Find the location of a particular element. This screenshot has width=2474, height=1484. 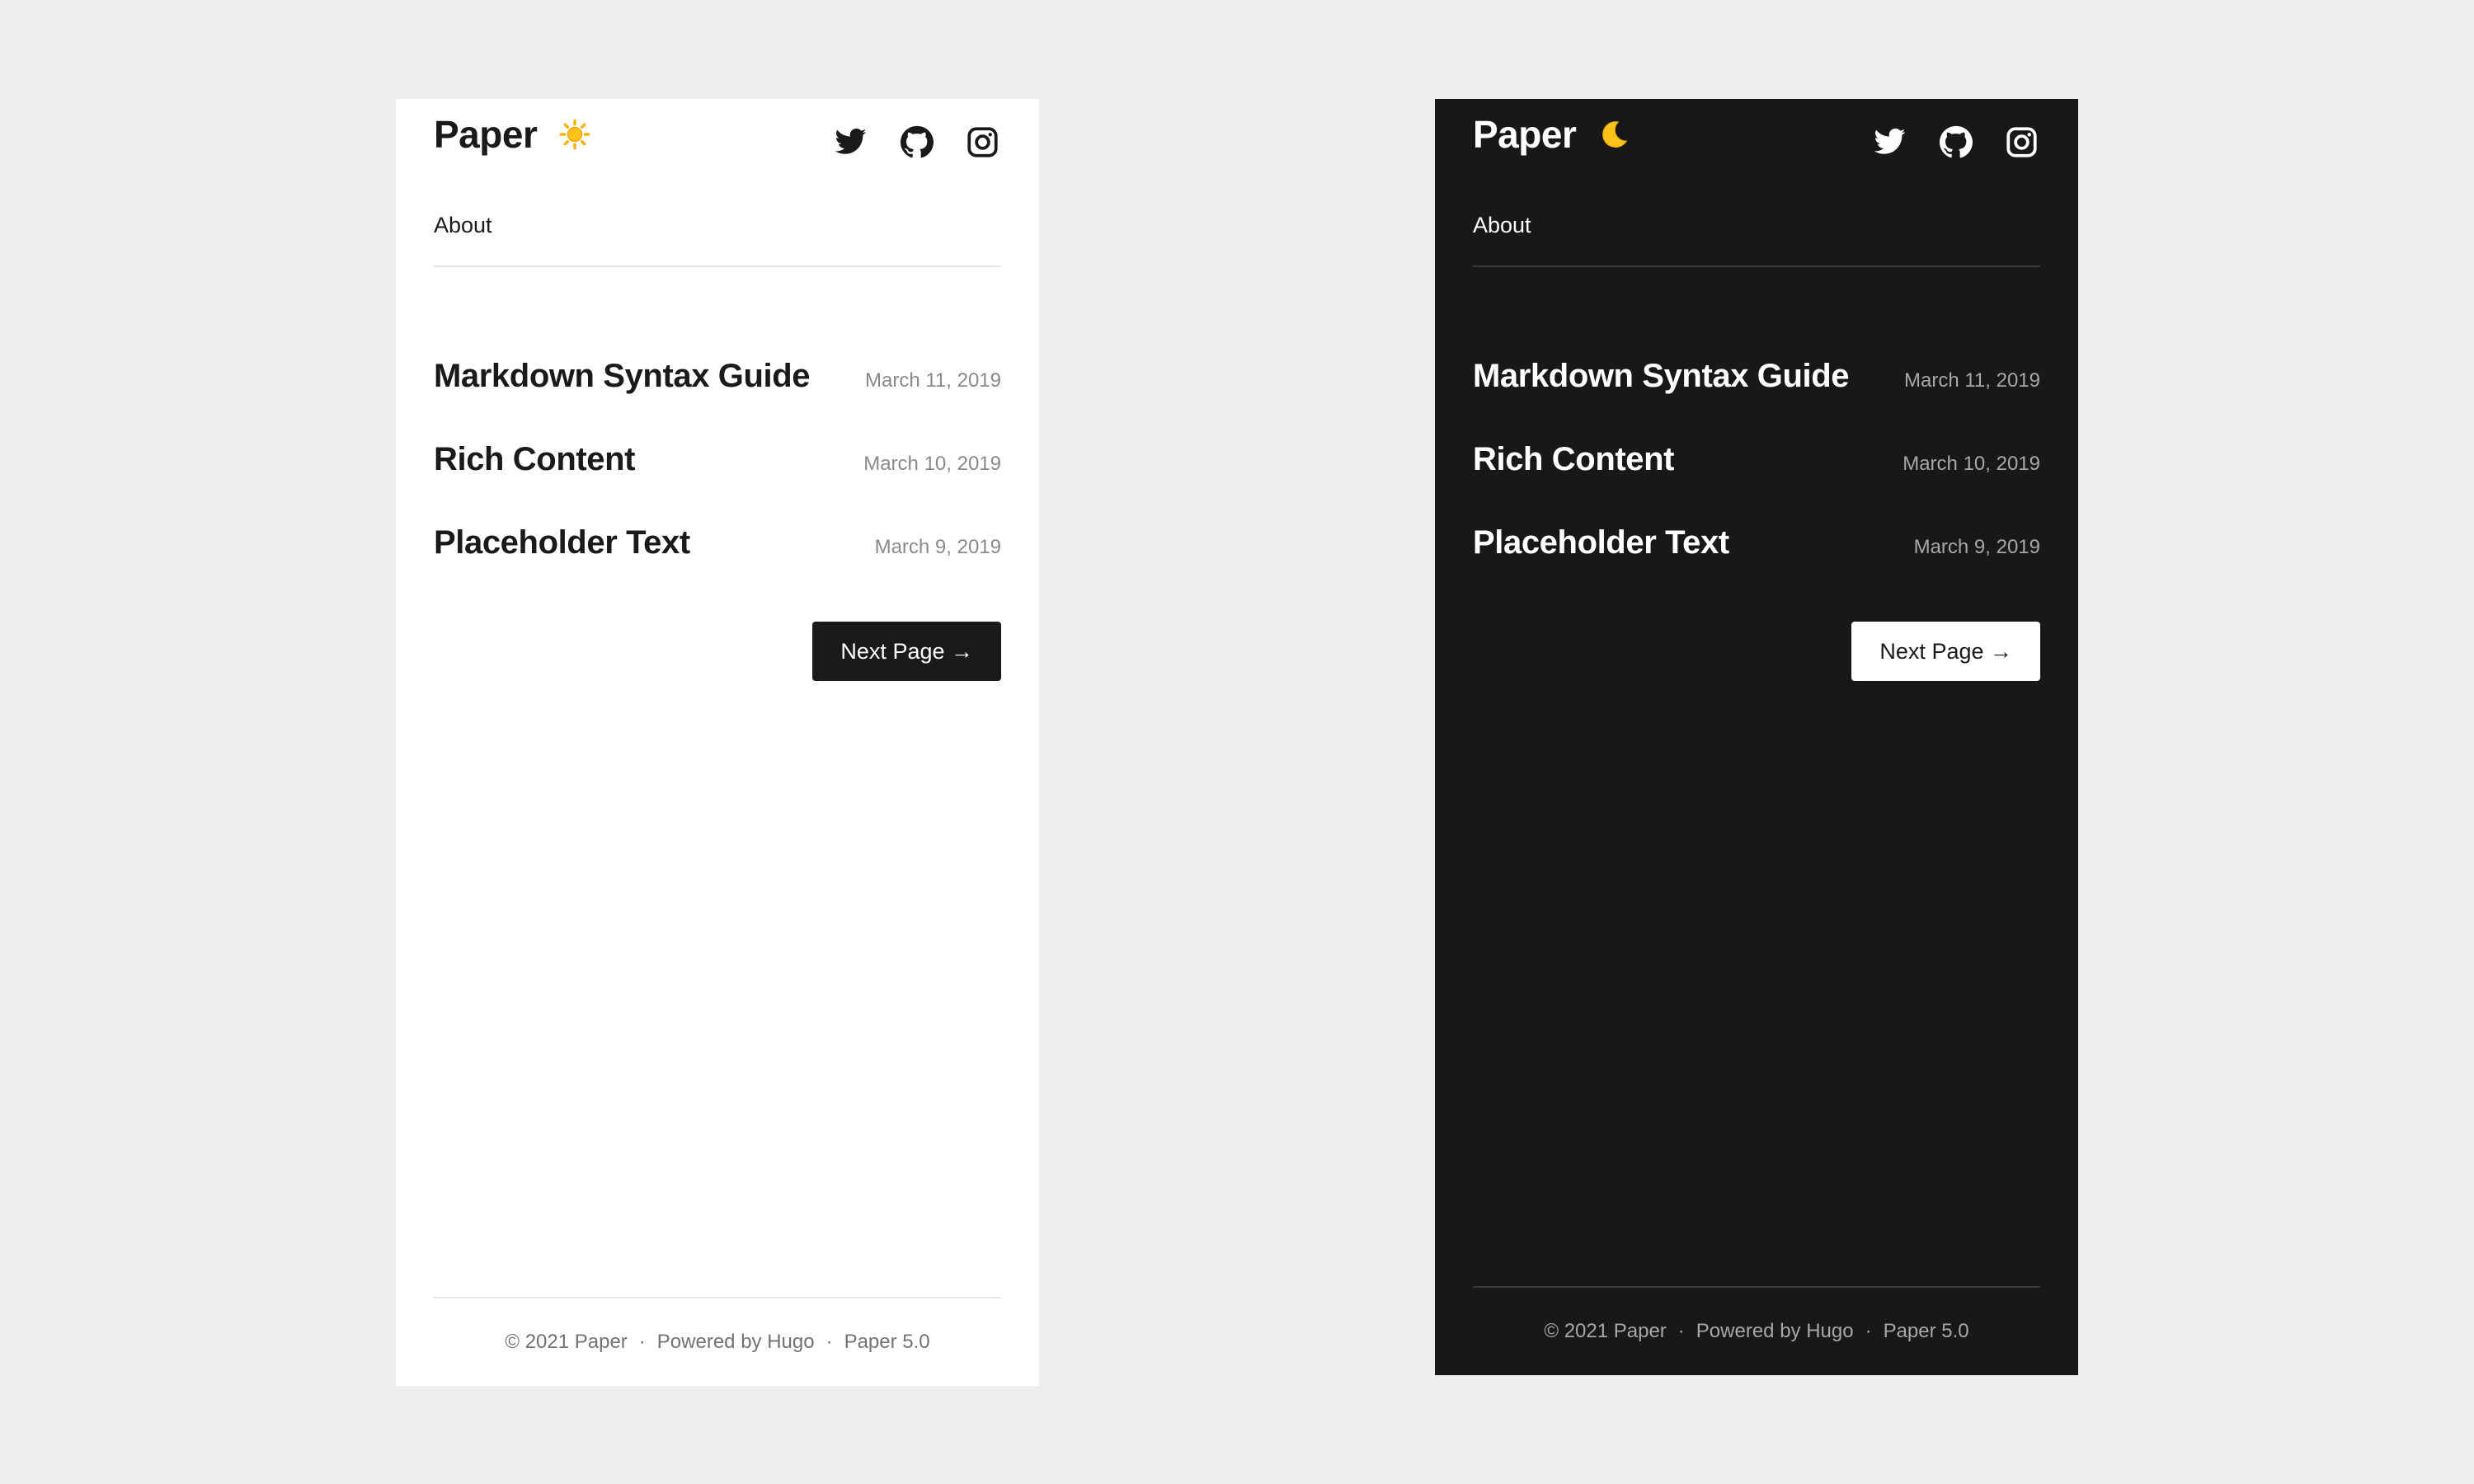

moon-icon is located at coordinates (1613, 134).